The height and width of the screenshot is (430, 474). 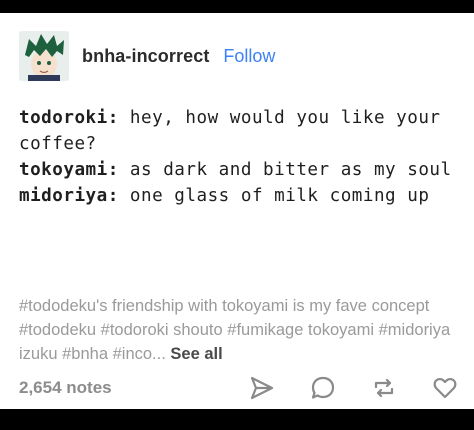 What do you see at coordinates (262, 388) in the screenshot?
I see `share-icon` at bounding box center [262, 388].